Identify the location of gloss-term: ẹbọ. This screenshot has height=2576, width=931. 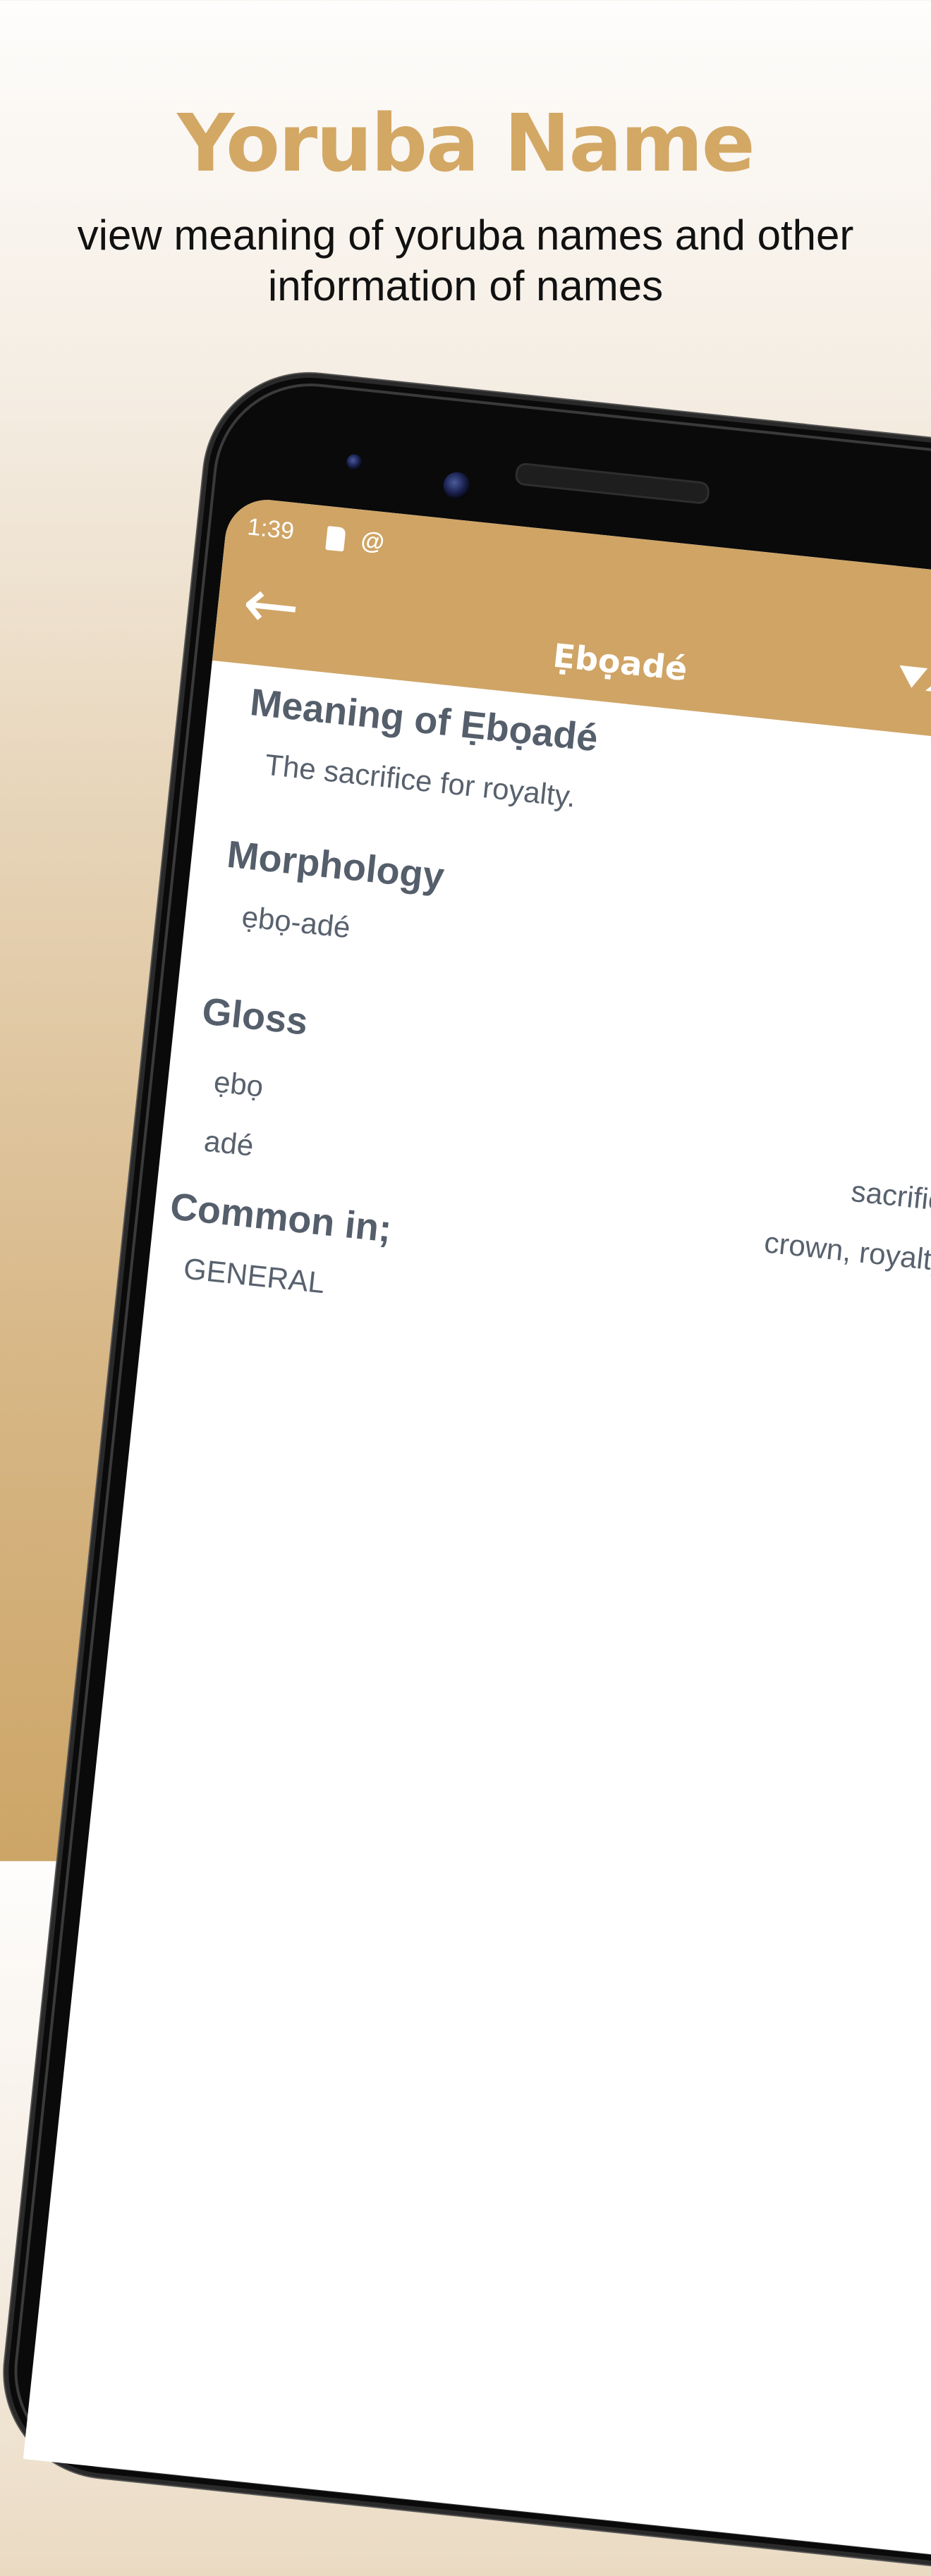
(238, 1084).